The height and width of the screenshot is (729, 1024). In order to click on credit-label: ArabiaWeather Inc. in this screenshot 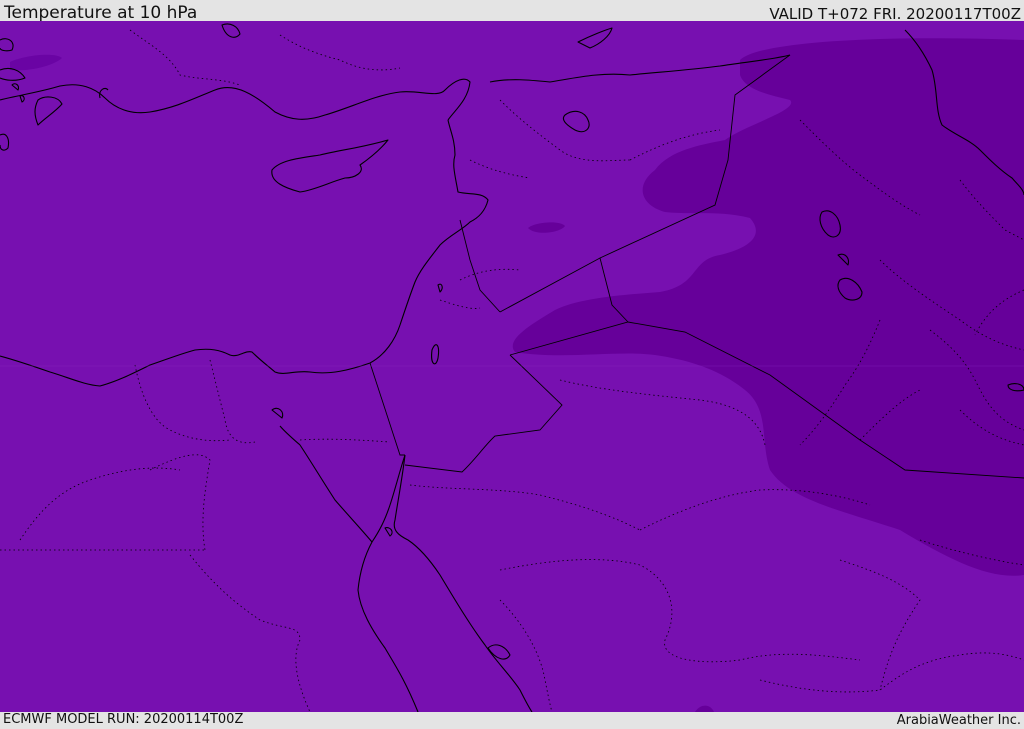, I will do `click(958, 720)`.